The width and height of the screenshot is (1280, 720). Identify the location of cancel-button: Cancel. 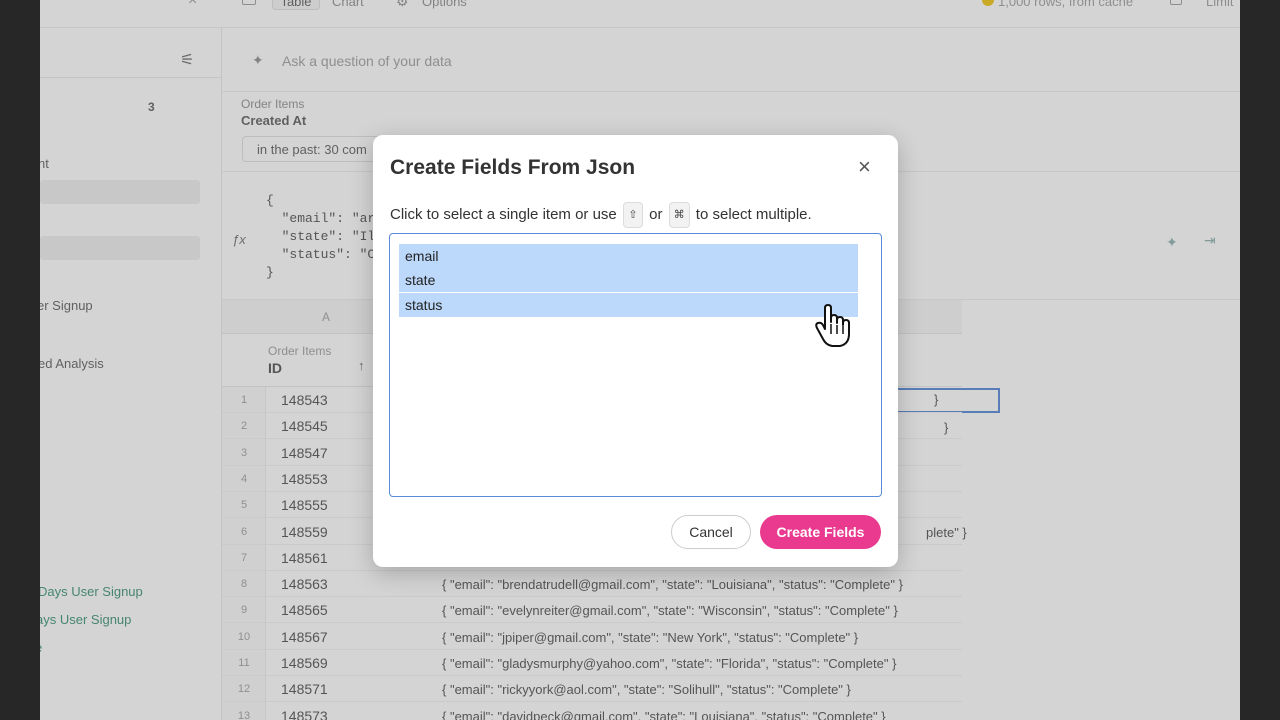
(711, 532).